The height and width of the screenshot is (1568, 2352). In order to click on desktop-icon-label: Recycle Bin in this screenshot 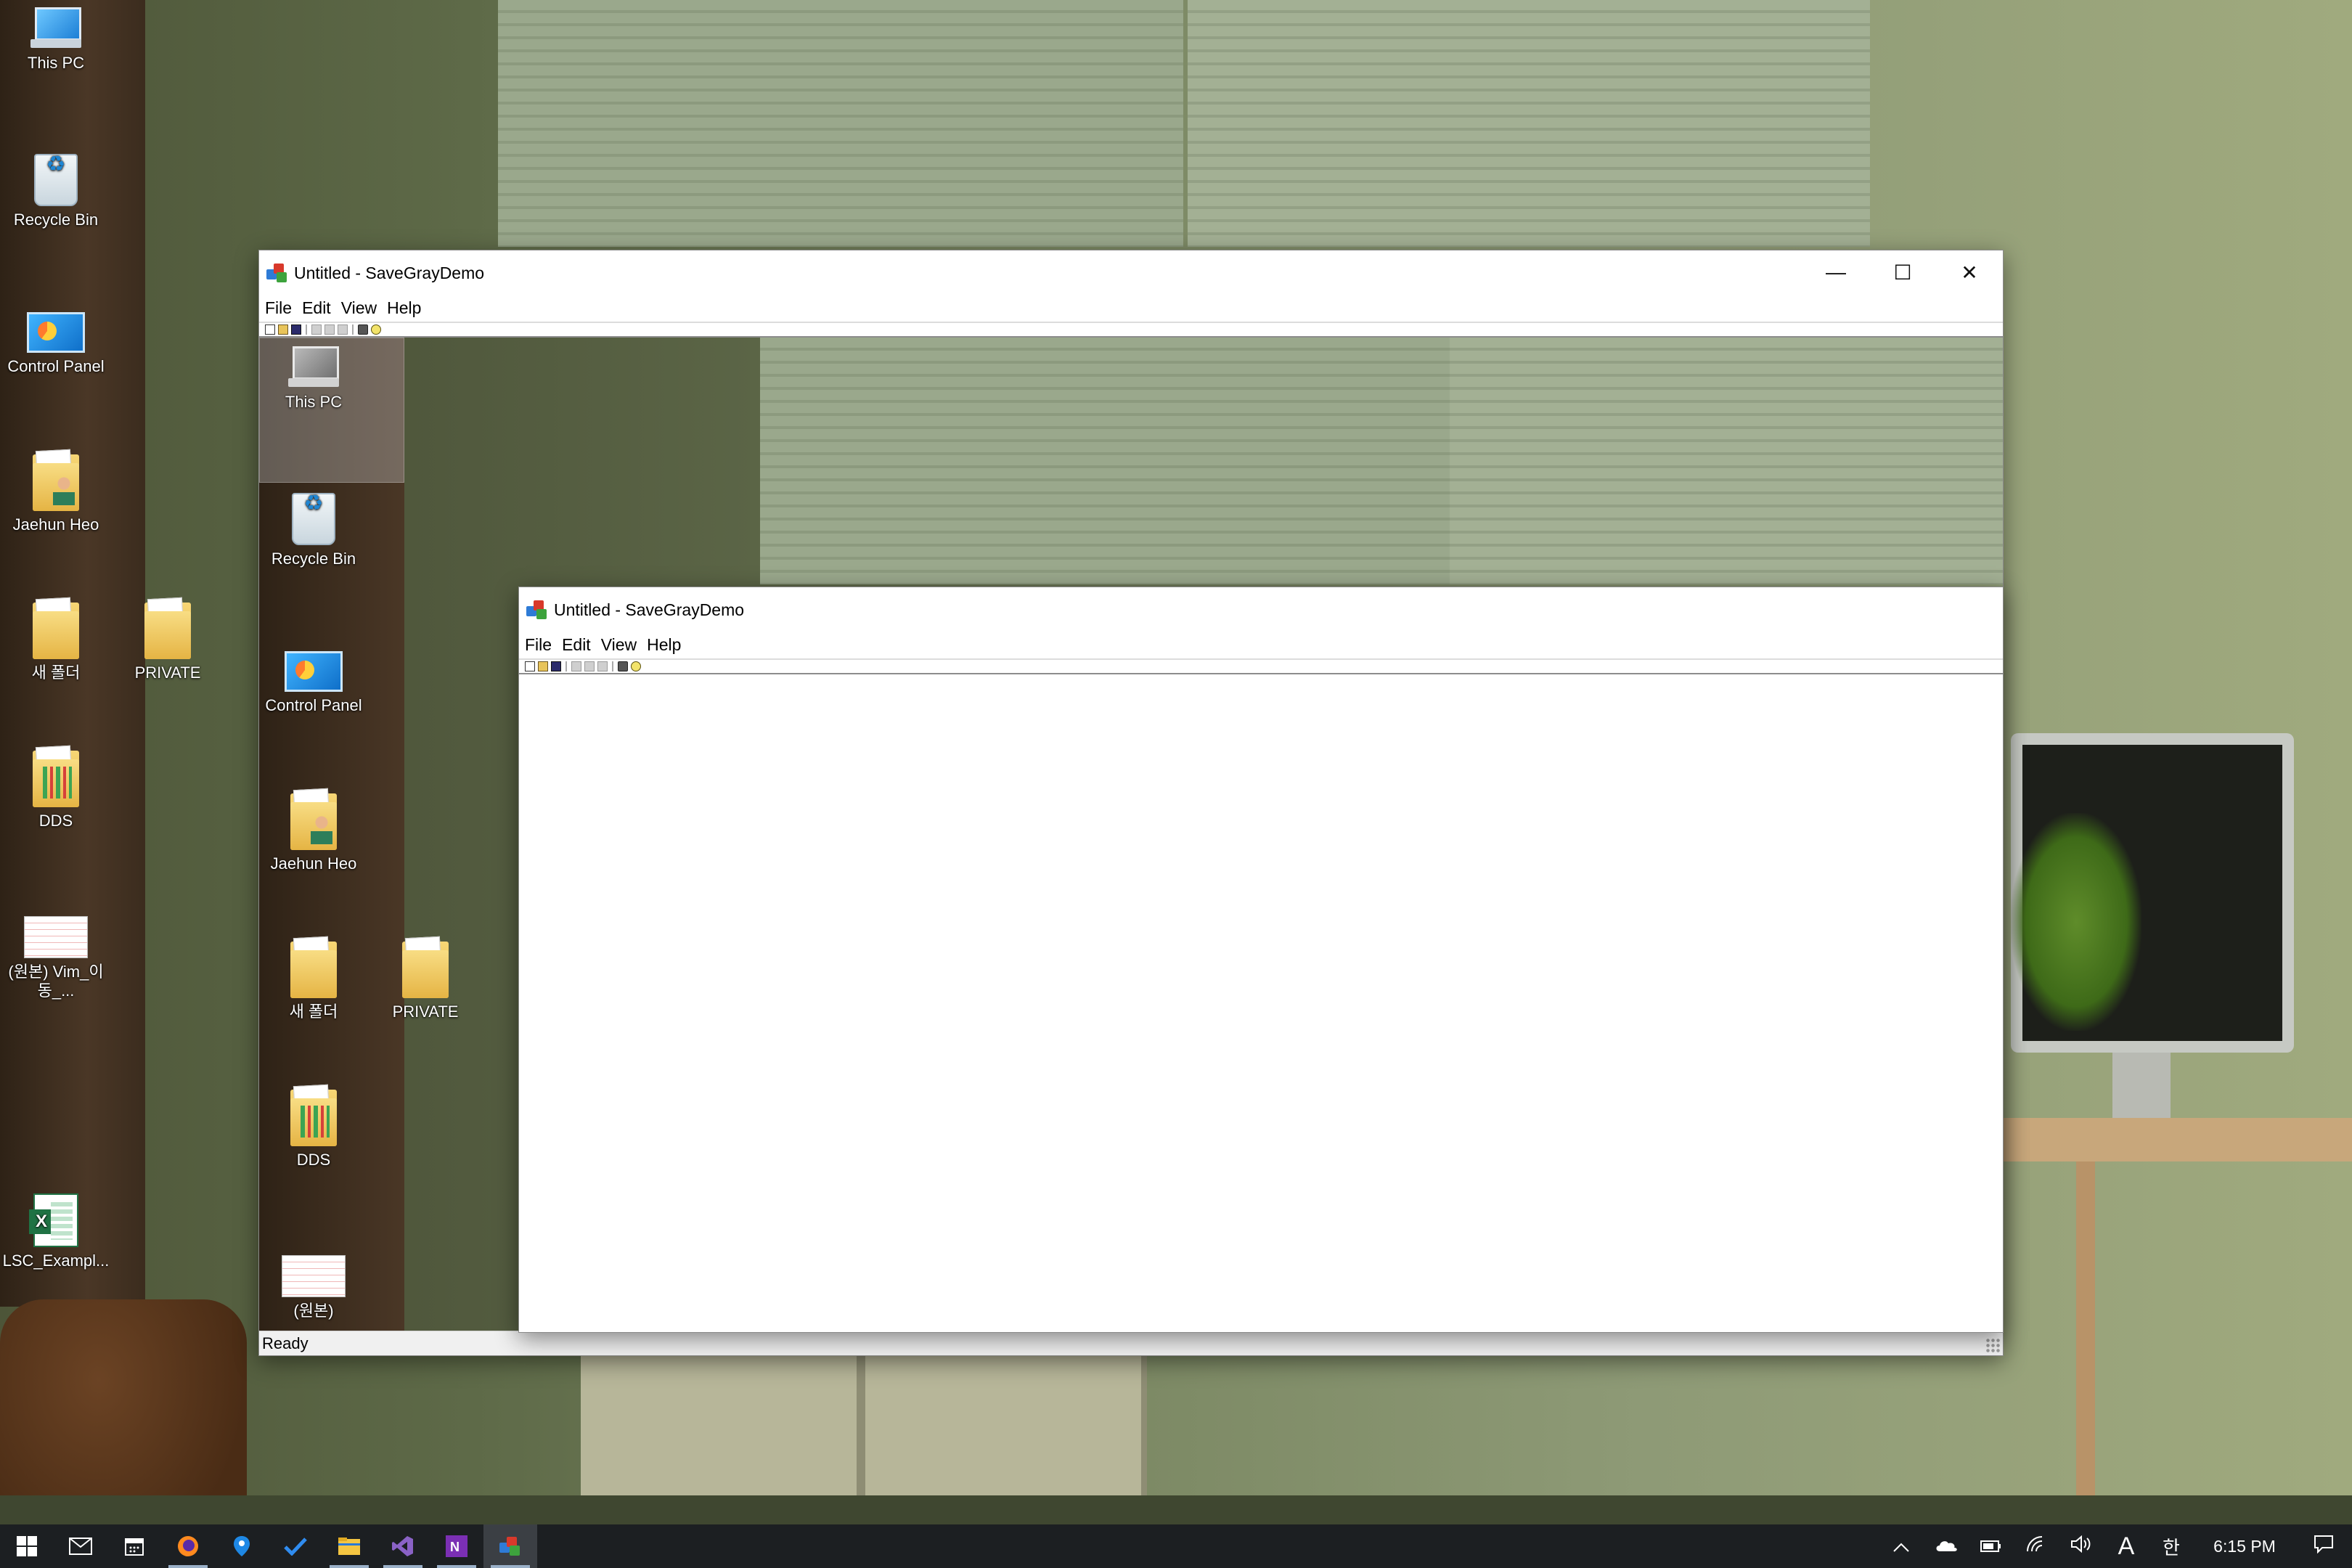, I will do `click(56, 220)`.